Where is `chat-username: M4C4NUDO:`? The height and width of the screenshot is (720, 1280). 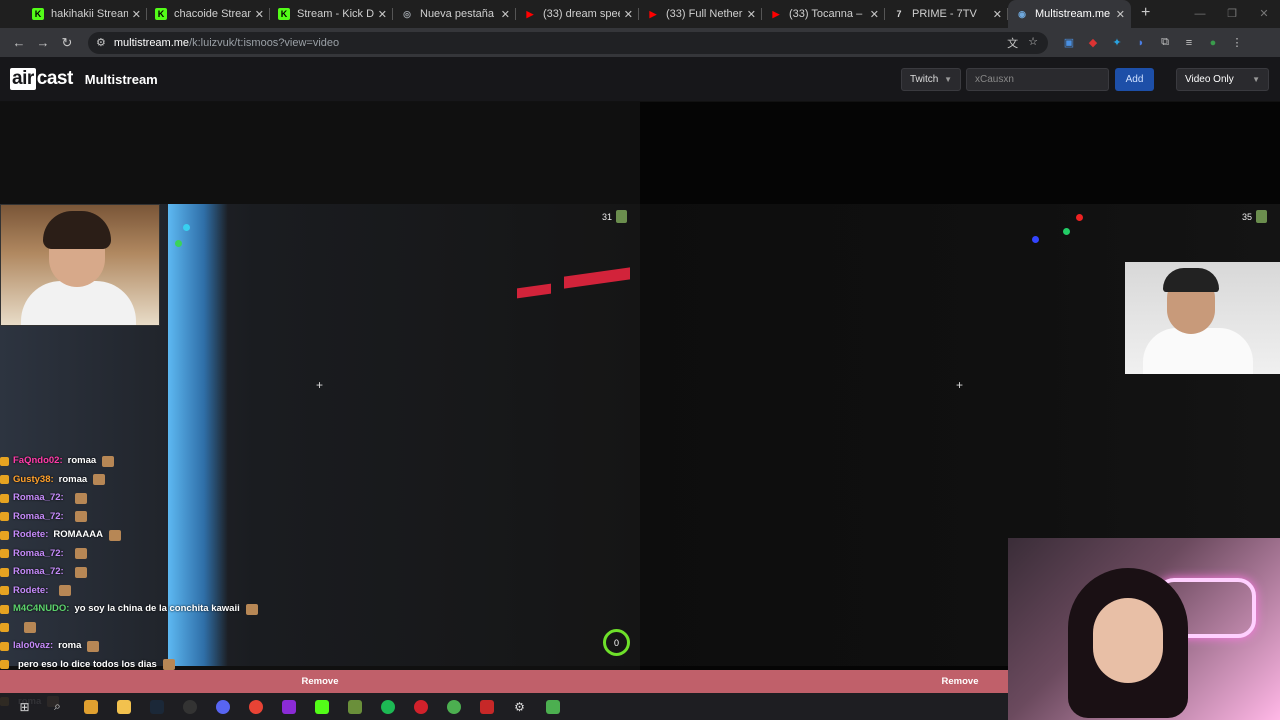
chat-username: M4C4NUDO: is located at coordinates (41, 609).